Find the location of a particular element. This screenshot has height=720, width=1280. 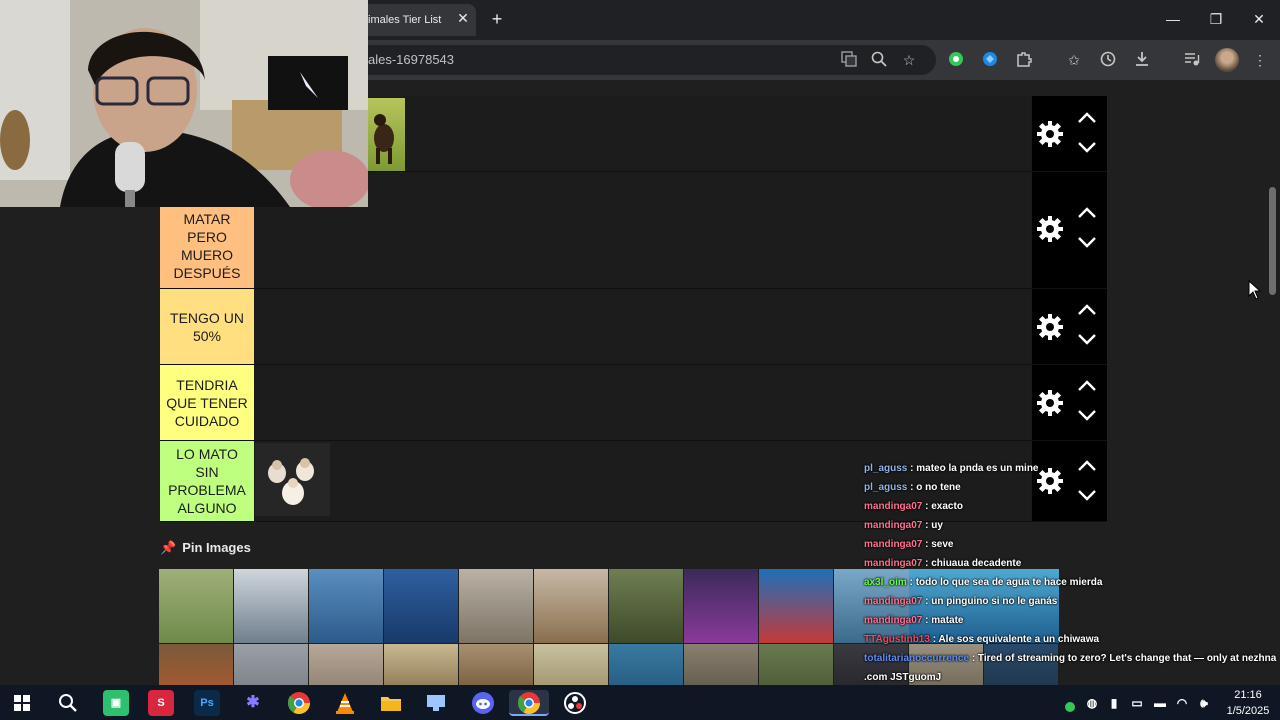

webcam-overlay is located at coordinates (184, 103).